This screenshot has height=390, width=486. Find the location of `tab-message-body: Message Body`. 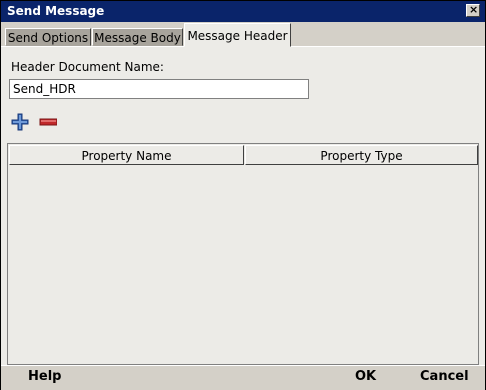

tab-message-body: Message Body is located at coordinates (137, 37).